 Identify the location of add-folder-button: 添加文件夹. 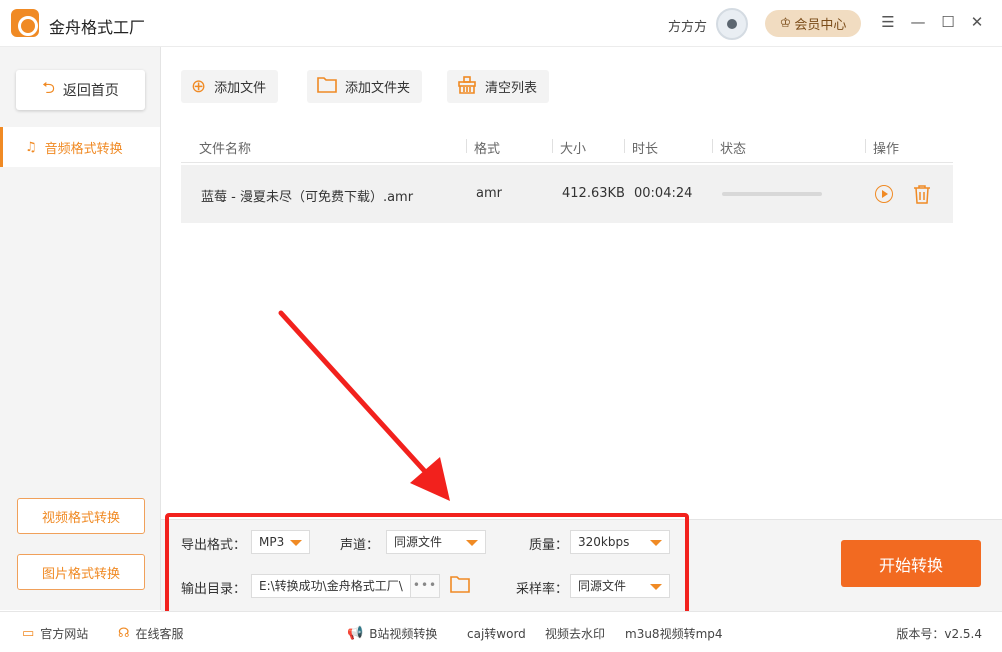
(365, 86).